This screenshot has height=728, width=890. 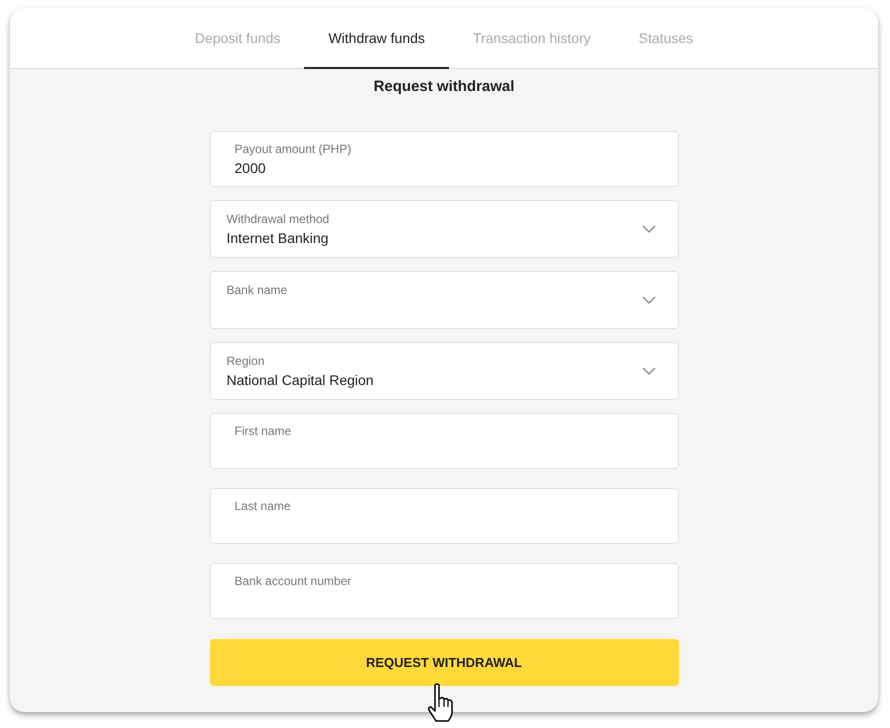 What do you see at coordinates (444, 516) in the screenshot?
I see `input-field: Last name` at bounding box center [444, 516].